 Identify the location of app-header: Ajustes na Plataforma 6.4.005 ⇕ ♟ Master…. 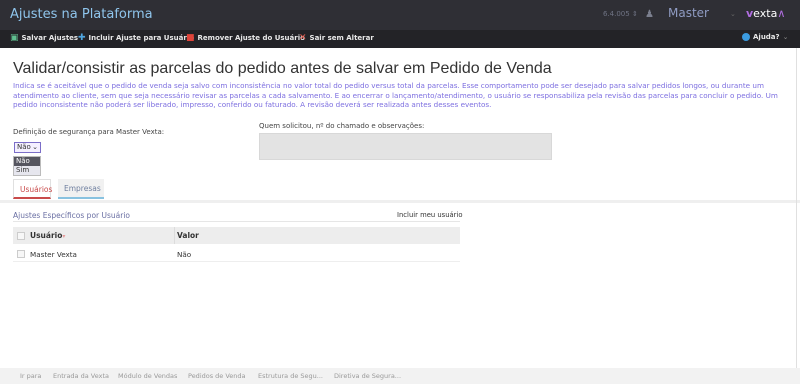
(400, 15).